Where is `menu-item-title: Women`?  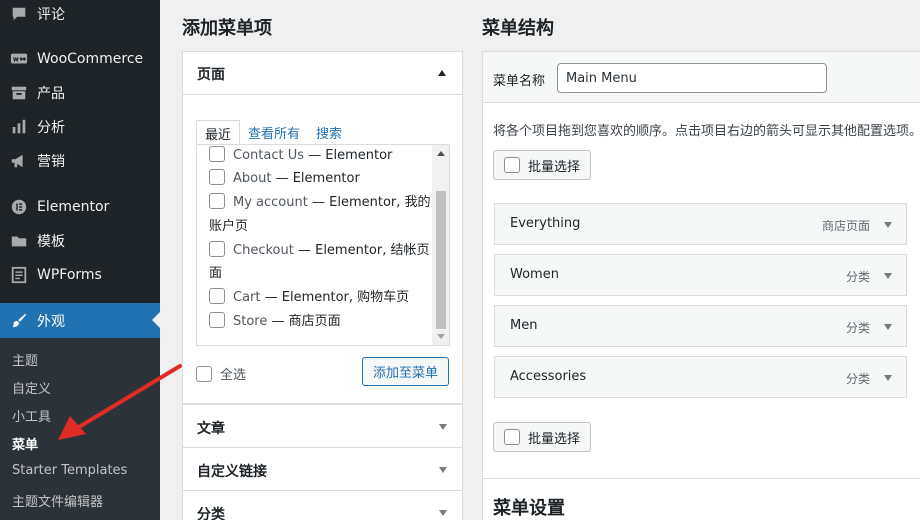
menu-item-title: Women is located at coordinates (534, 274).